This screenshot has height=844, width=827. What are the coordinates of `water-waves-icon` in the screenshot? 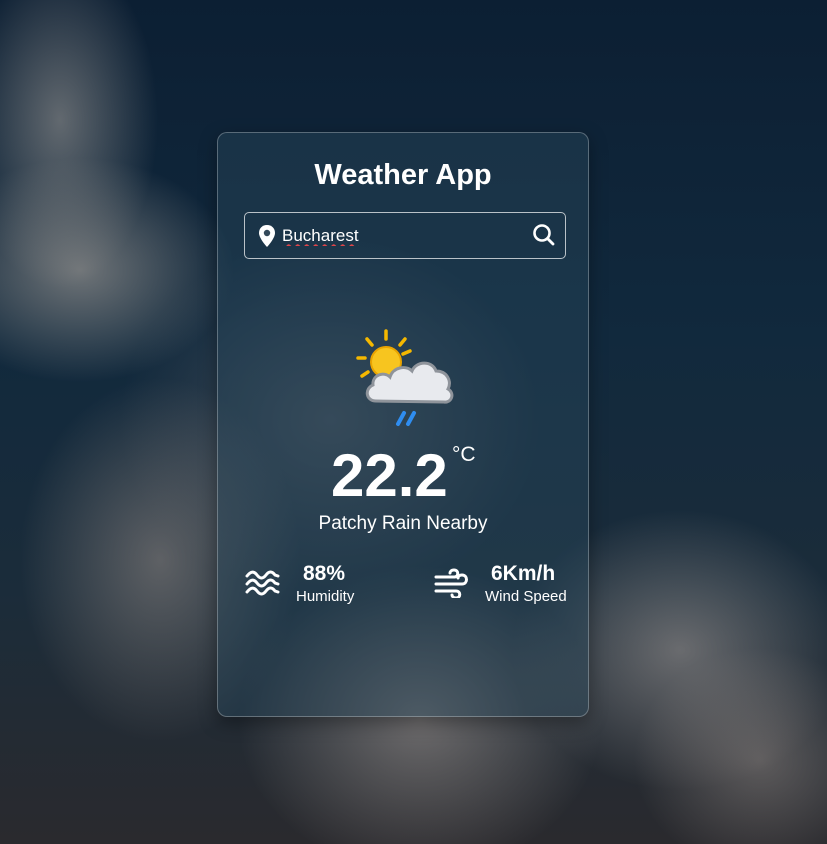 It's located at (263, 583).